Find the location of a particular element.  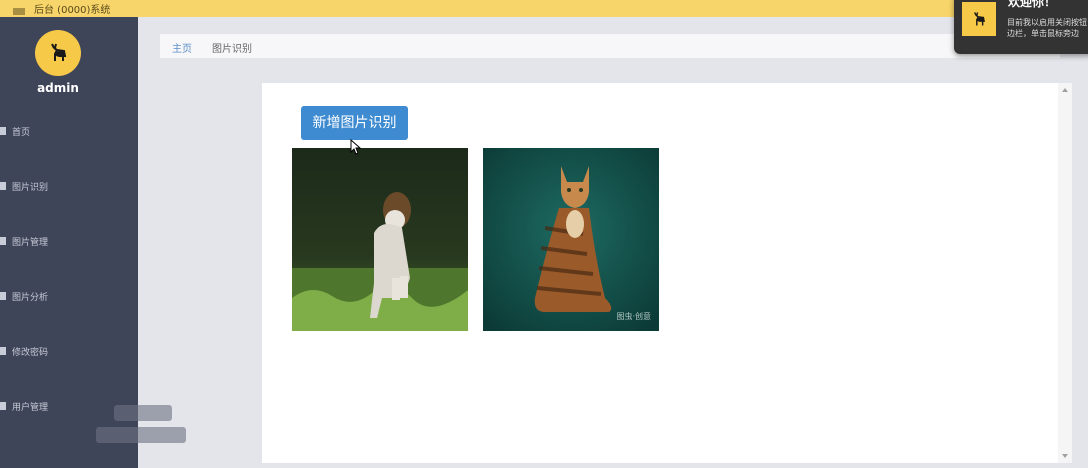

welcome-toast: 欢迎你！ 目前我以启用关闭按钮 边栏，单击鼠标旁边 is located at coordinates (1021, 27).